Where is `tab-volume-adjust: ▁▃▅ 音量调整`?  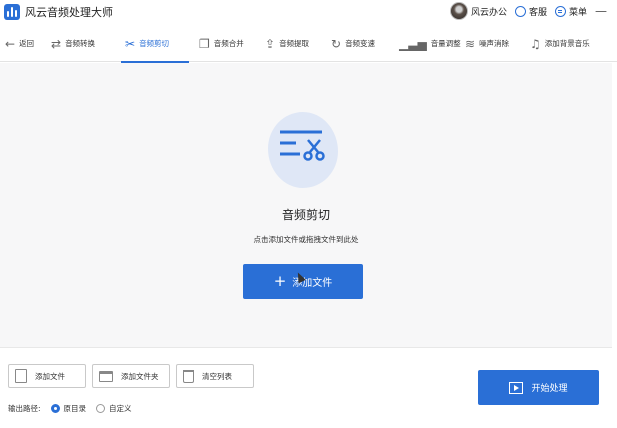 tab-volume-adjust: ▁▃▅ 音量调整 is located at coordinates (430, 44).